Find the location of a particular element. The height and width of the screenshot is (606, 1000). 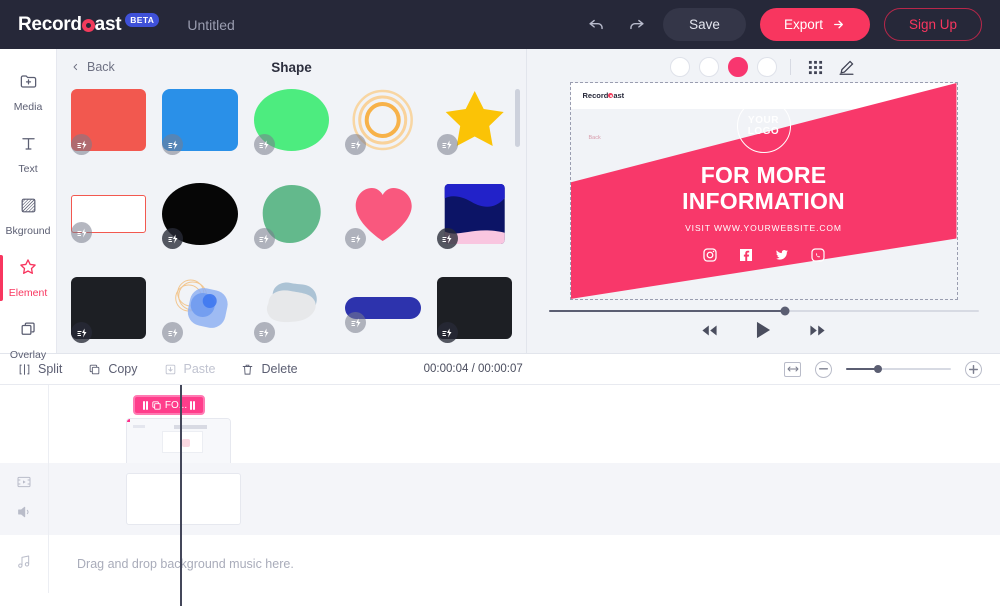

rewind-icon is located at coordinates (709, 330).